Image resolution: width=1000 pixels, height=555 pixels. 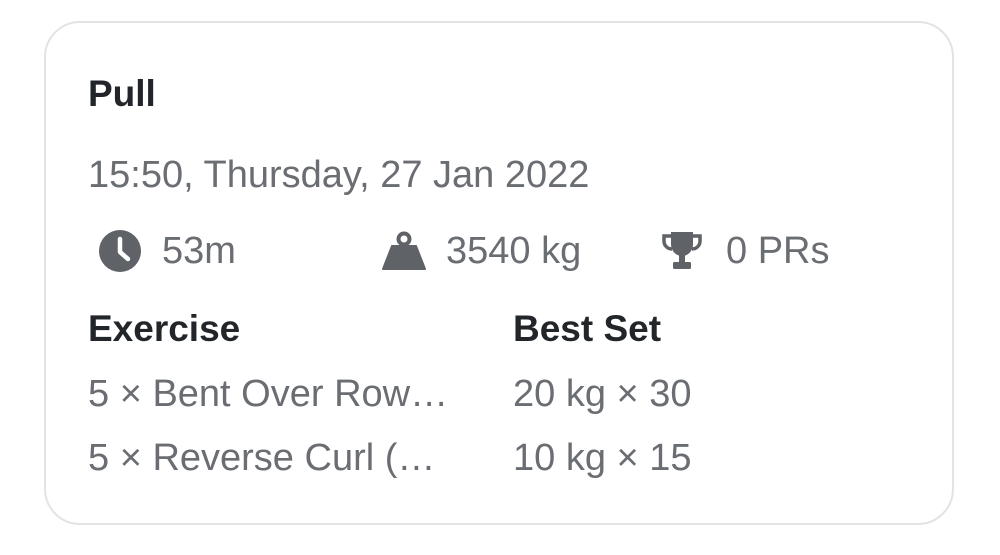 I want to click on weight-icon, so click(x=404, y=251).